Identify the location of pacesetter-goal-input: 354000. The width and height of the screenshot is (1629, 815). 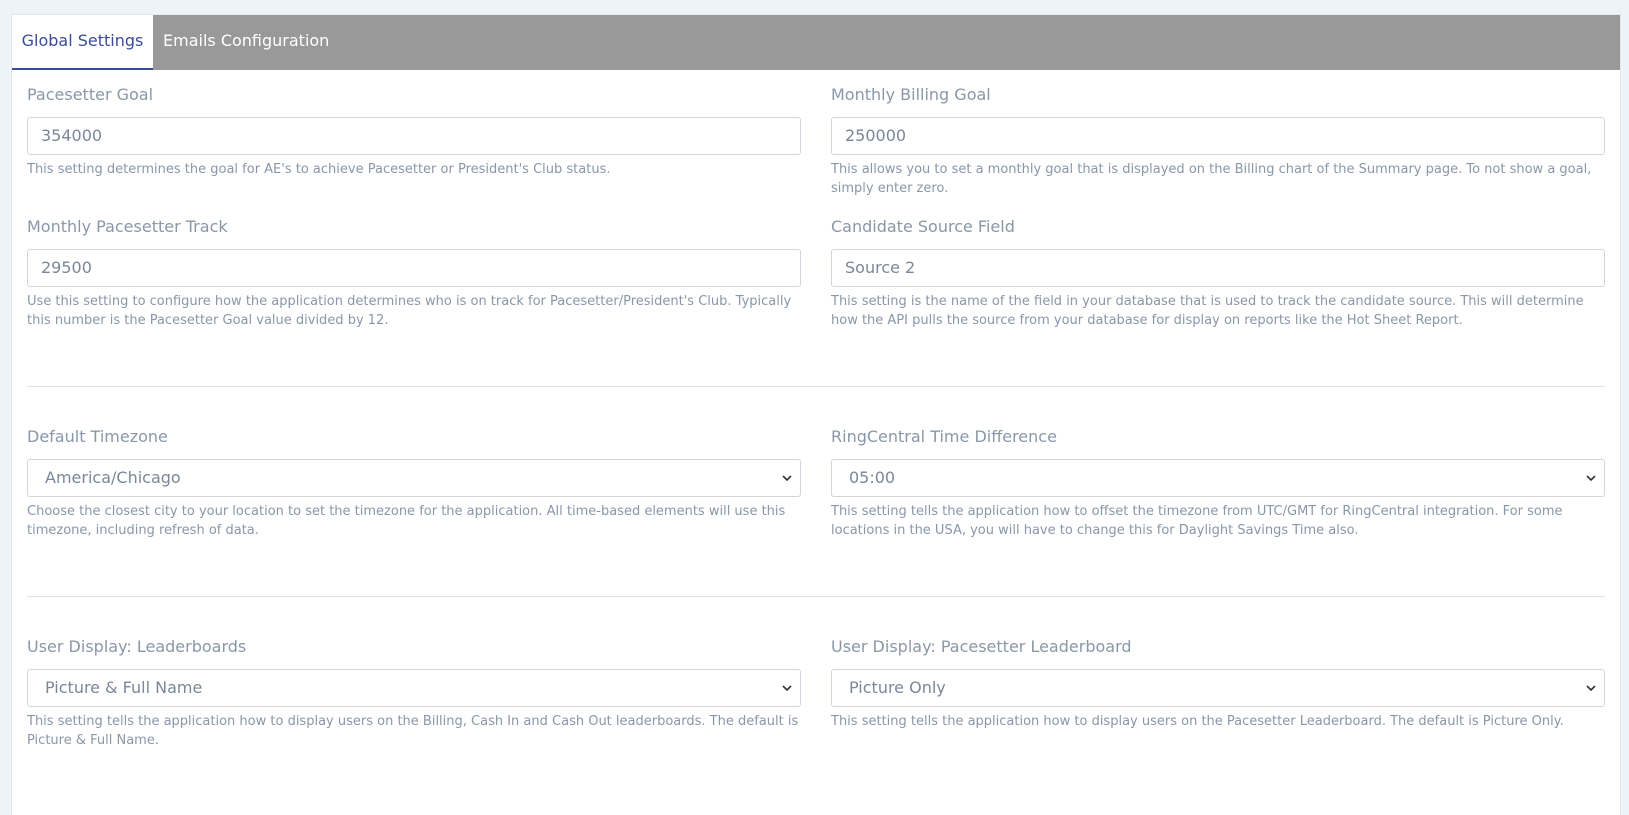
(414, 136).